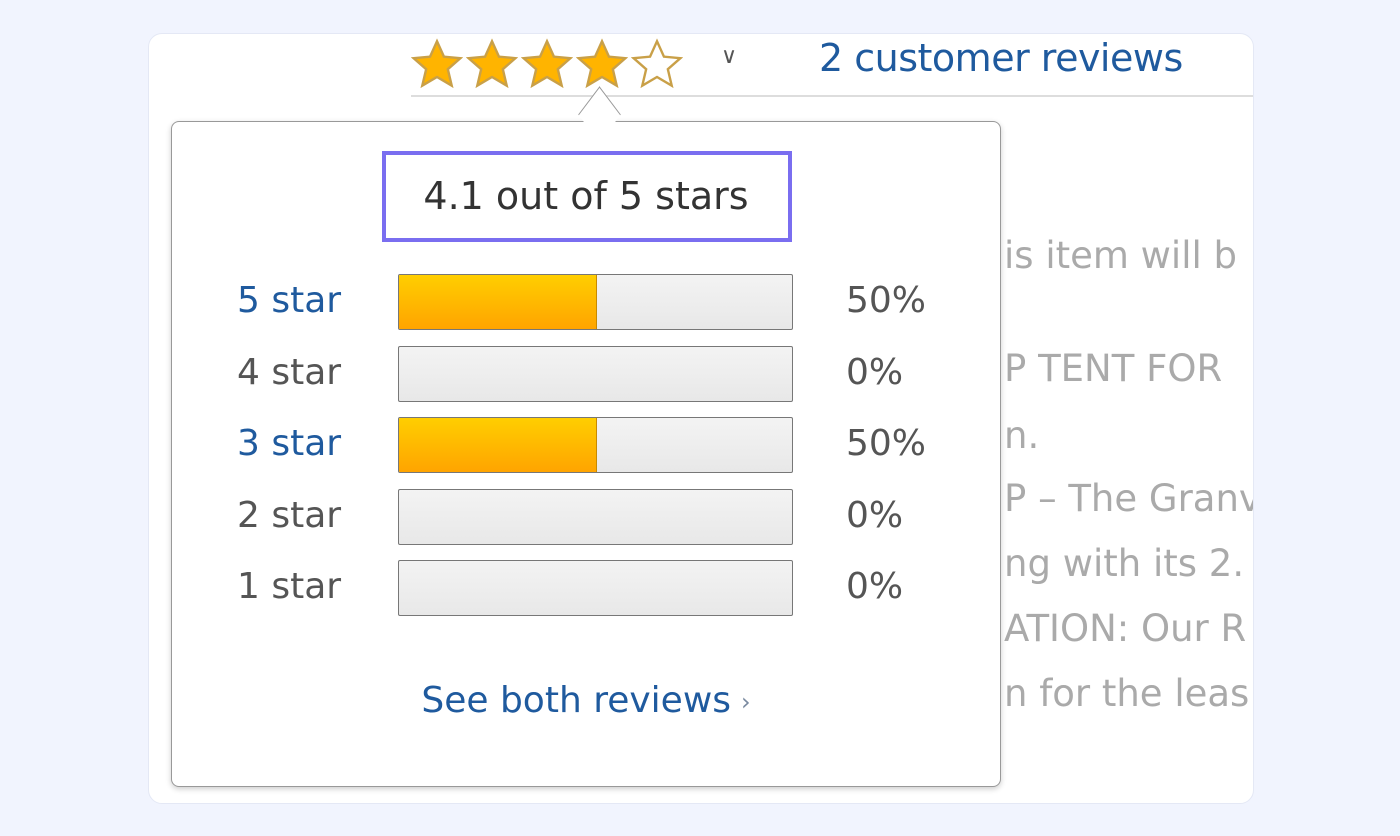  Describe the element at coordinates (289, 515) in the screenshot. I see `star-level-label: 2 star` at that location.